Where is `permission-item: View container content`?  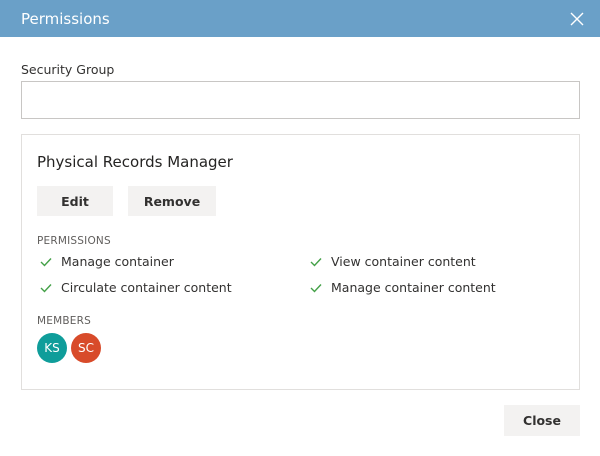 permission-item: View container content is located at coordinates (393, 261).